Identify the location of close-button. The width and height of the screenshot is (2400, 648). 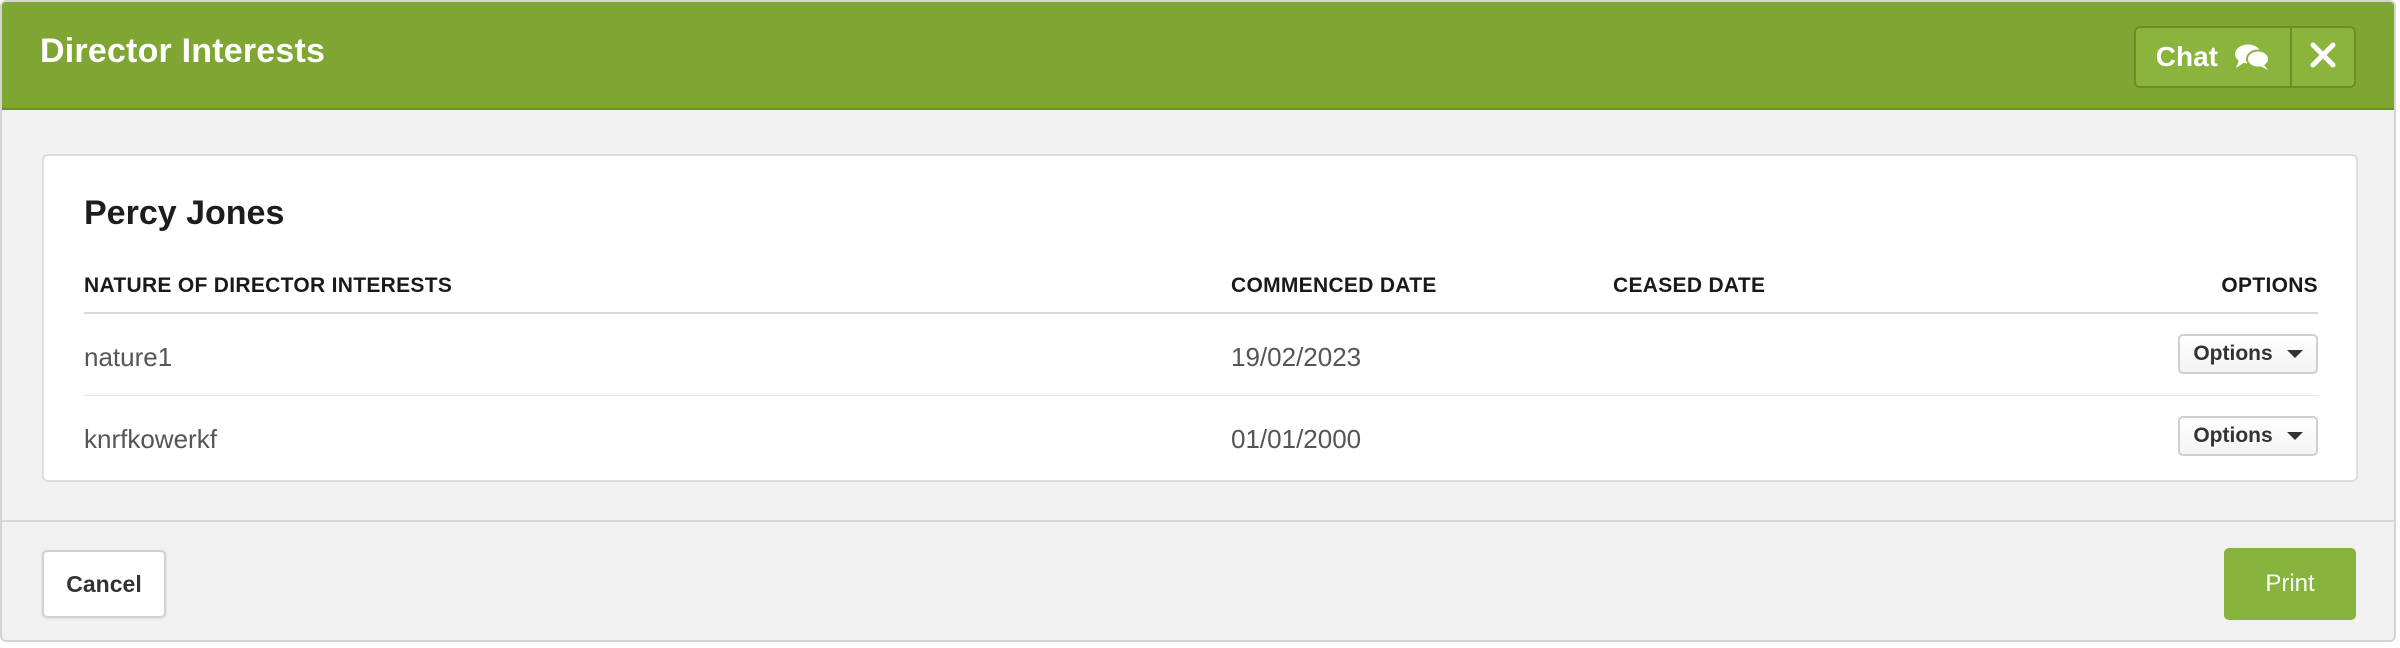
(2323, 57).